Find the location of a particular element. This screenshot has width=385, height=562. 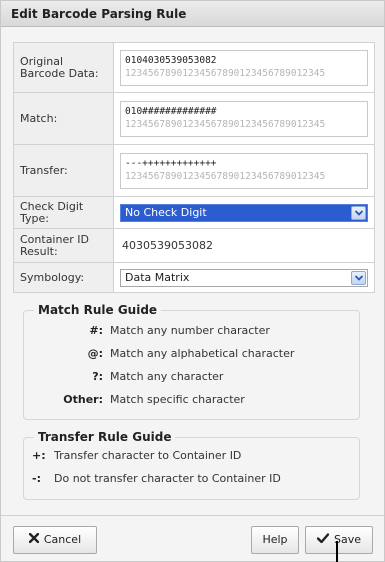

save-button-label: Save is located at coordinates (347, 539).